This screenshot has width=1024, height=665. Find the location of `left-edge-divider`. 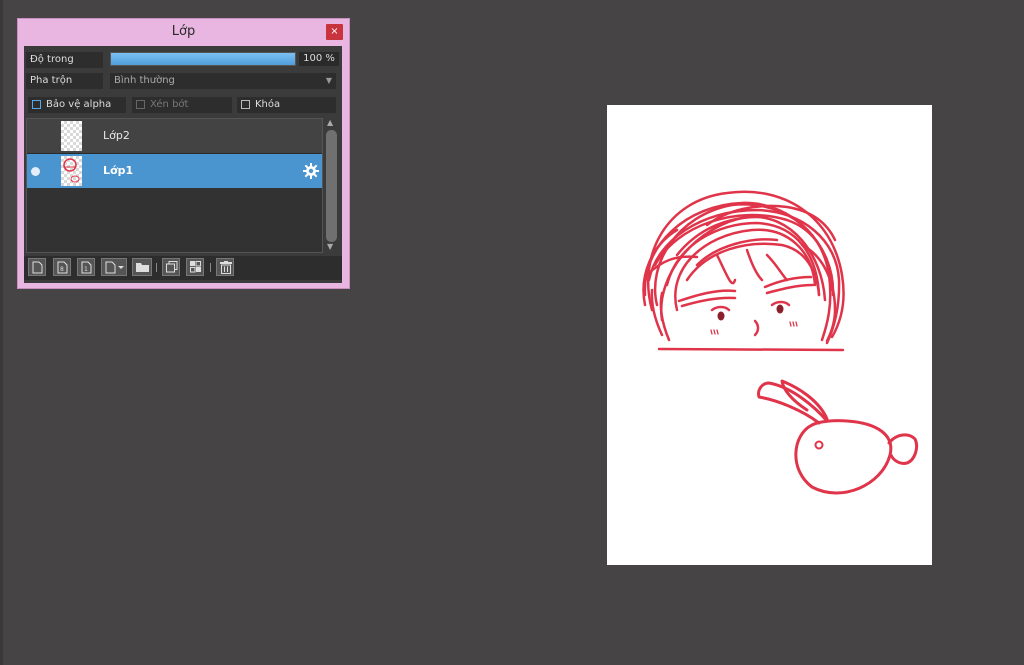

left-edge-divider is located at coordinates (1, 332).